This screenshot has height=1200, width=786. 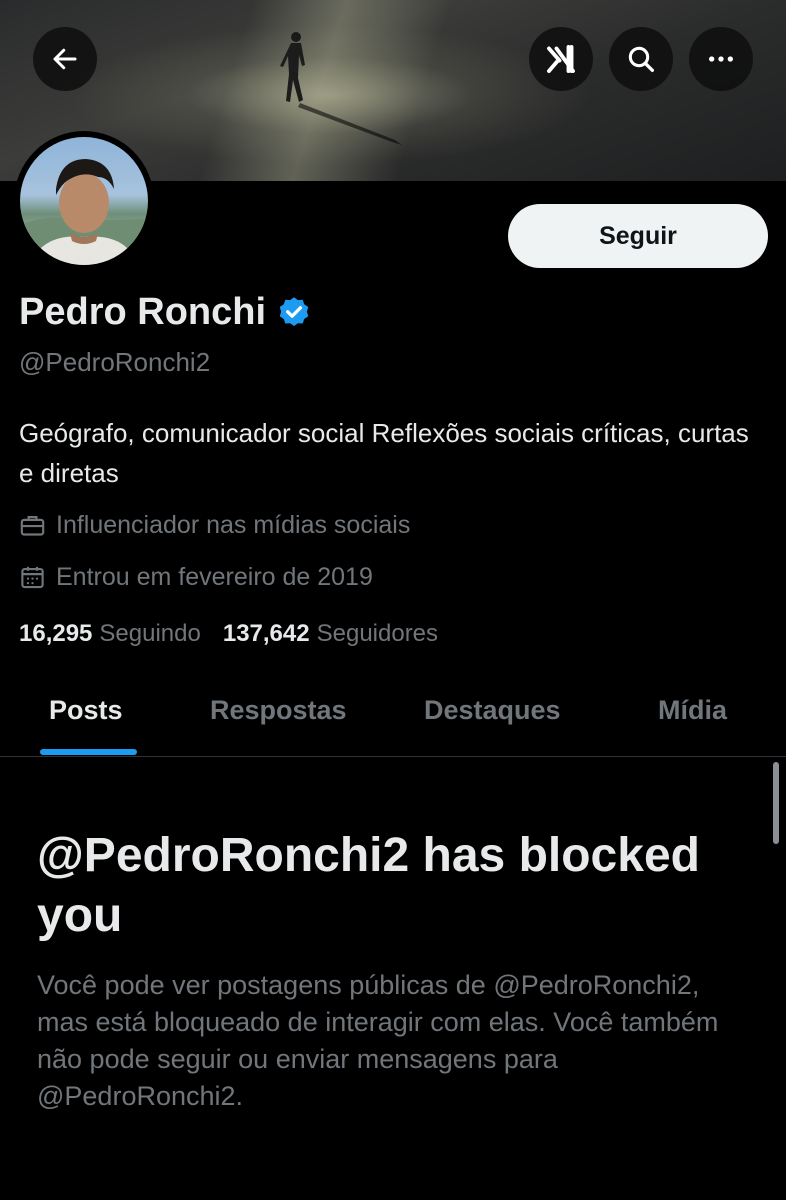 I want to click on active-tab-indicator, so click(x=88, y=752).